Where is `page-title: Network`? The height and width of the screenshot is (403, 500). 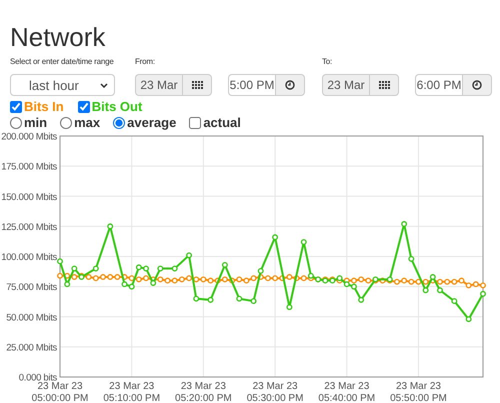
page-title: Network is located at coordinates (58, 37).